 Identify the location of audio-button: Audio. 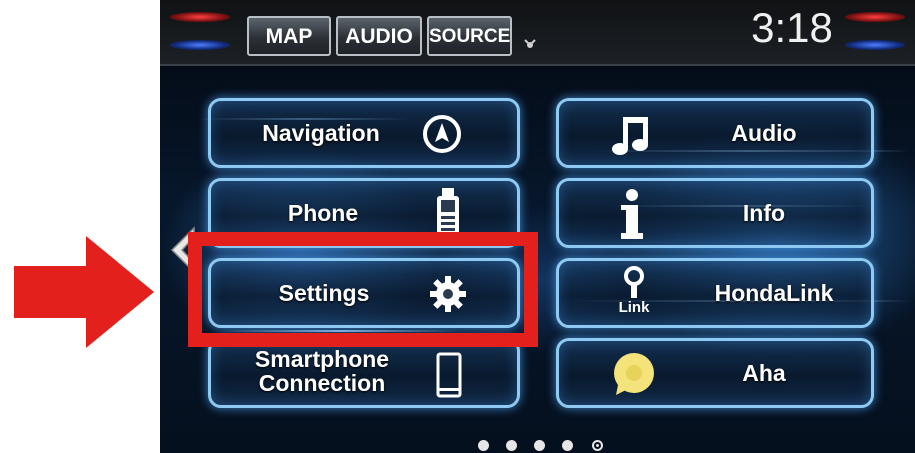
(715, 133).